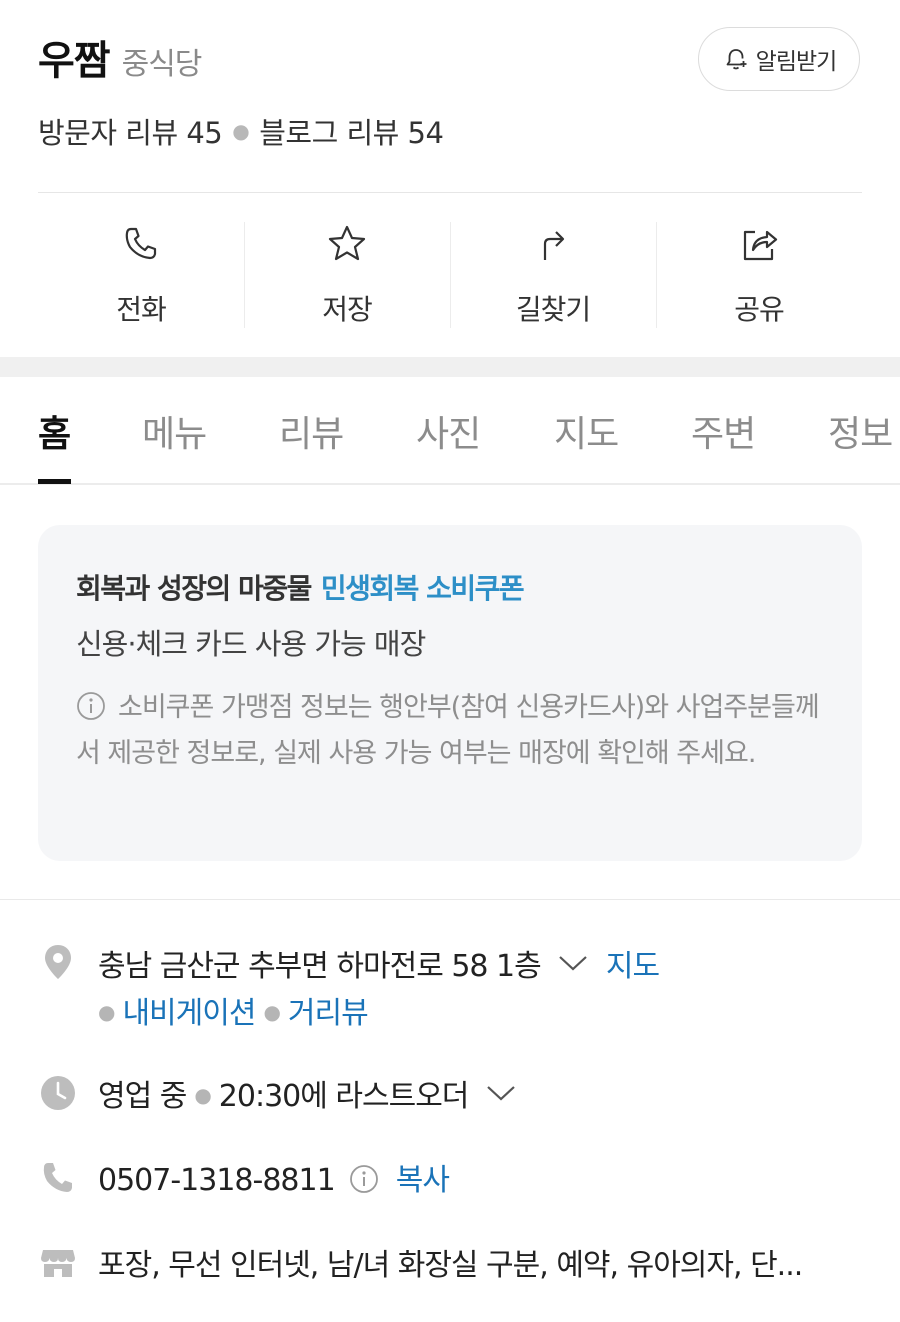 The height and width of the screenshot is (1322, 900). Describe the element at coordinates (174, 431) in the screenshot. I see `tab-menu: 메뉴` at that location.